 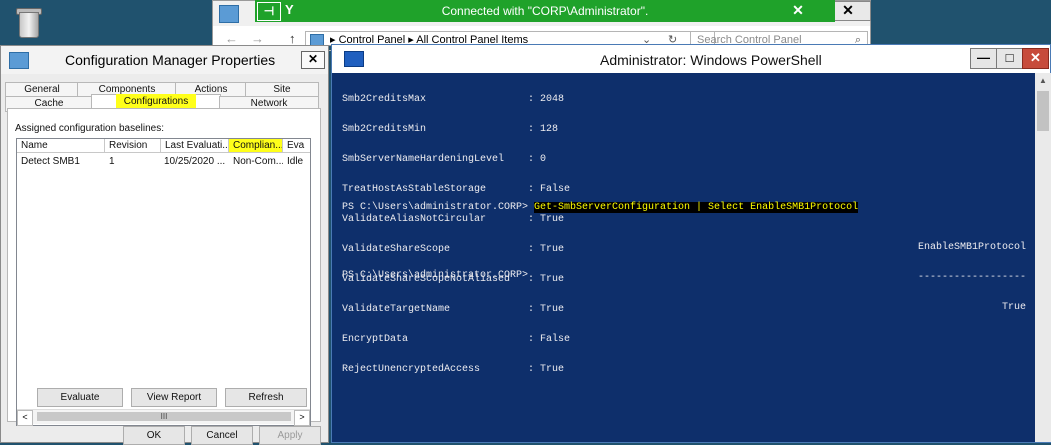 I want to click on dialog-titlebar: Configuration Manager Properties ✕, so click(x=164, y=60).